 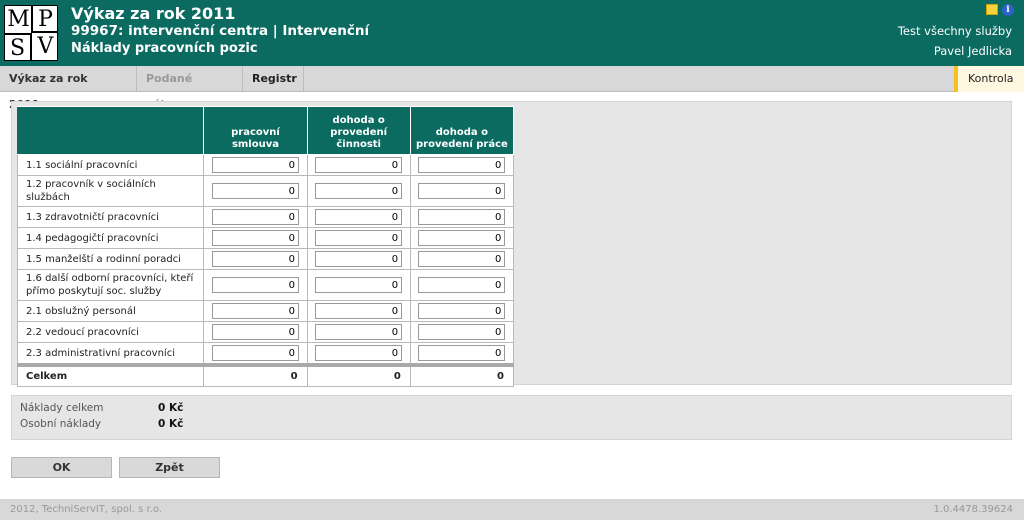 I want to click on mpsv-logo: M P S V, so click(x=31, y=33).